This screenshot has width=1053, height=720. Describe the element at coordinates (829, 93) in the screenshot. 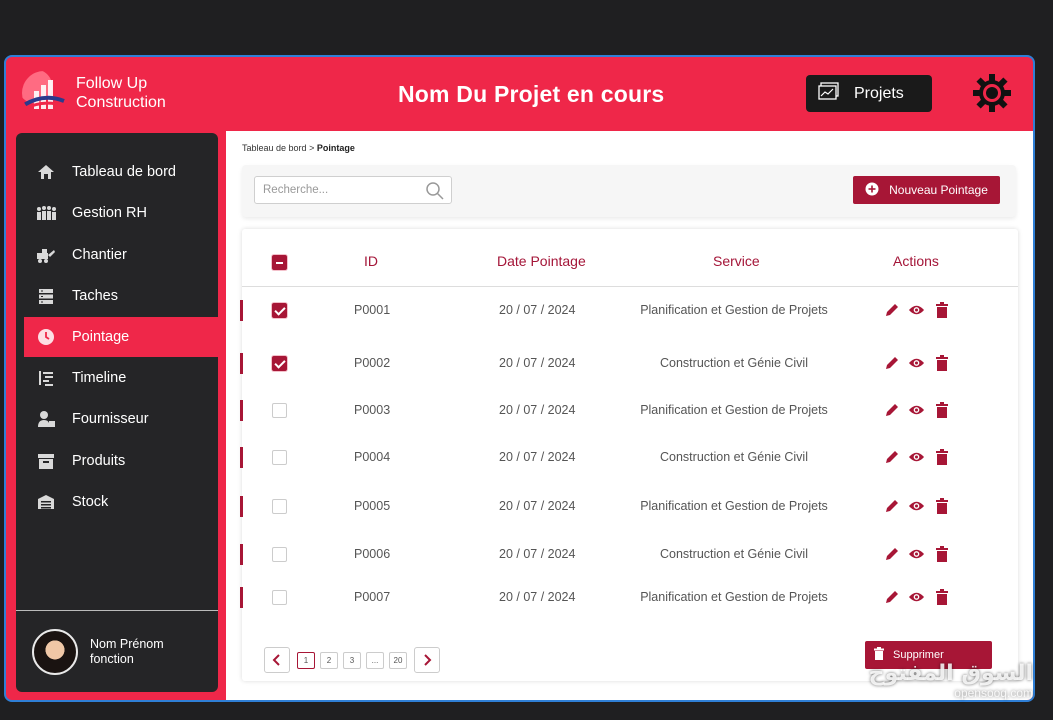

I see `projects-chart-icon` at that location.